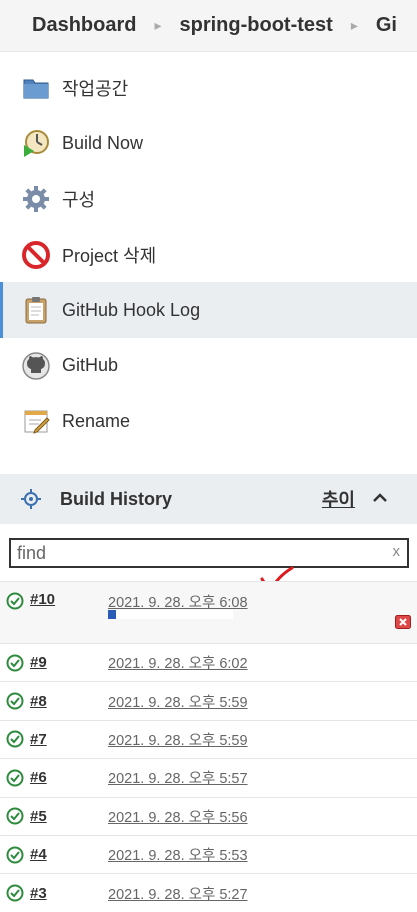  I want to click on nav-item-rename: Rename, so click(208, 422).